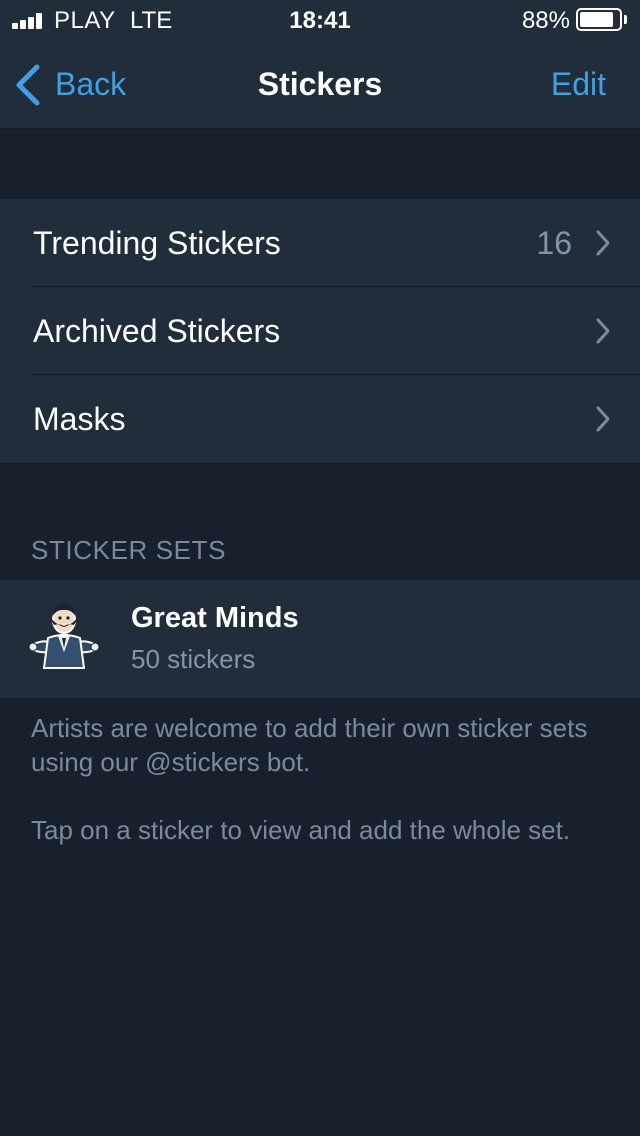 The image size is (640, 1136). What do you see at coordinates (320, 243) in the screenshot?
I see `trending-stickers-row: Trending Stickers 16` at bounding box center [320, 243].